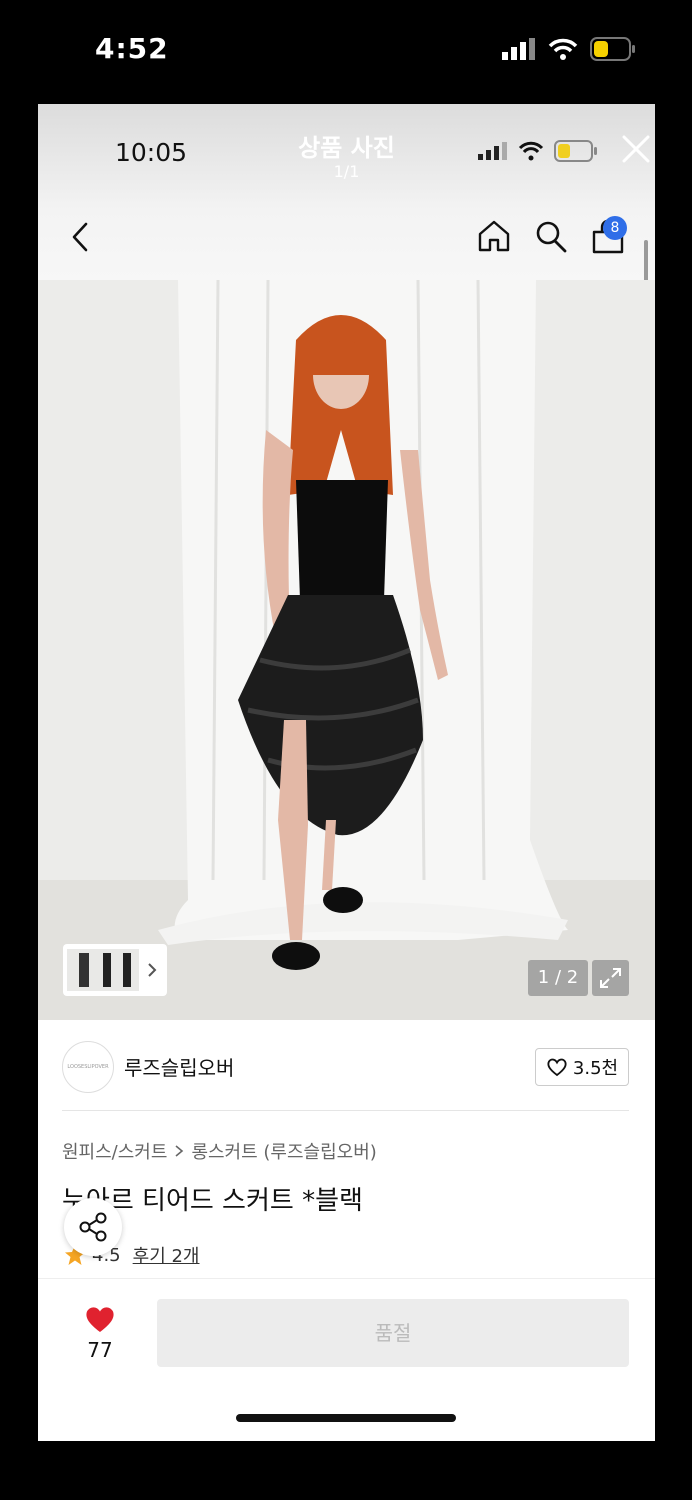 The height and width of the screenshot is (1500, 692). Describe the element at coordinates (346, 171) in the screenshot. I see `viewer-photo-count: 1/1` at that location.